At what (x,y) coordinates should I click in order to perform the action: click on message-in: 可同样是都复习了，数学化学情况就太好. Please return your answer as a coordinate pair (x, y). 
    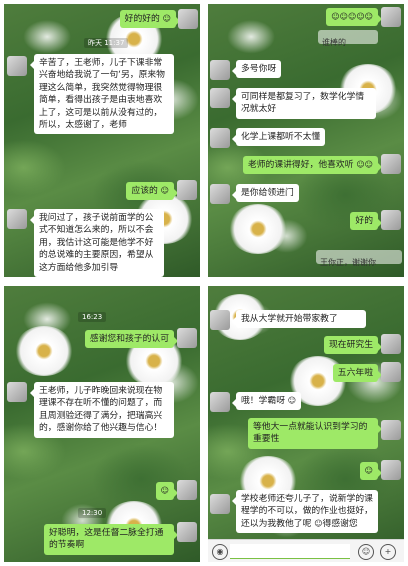
    Looking at the image, I should click on (304, 103).